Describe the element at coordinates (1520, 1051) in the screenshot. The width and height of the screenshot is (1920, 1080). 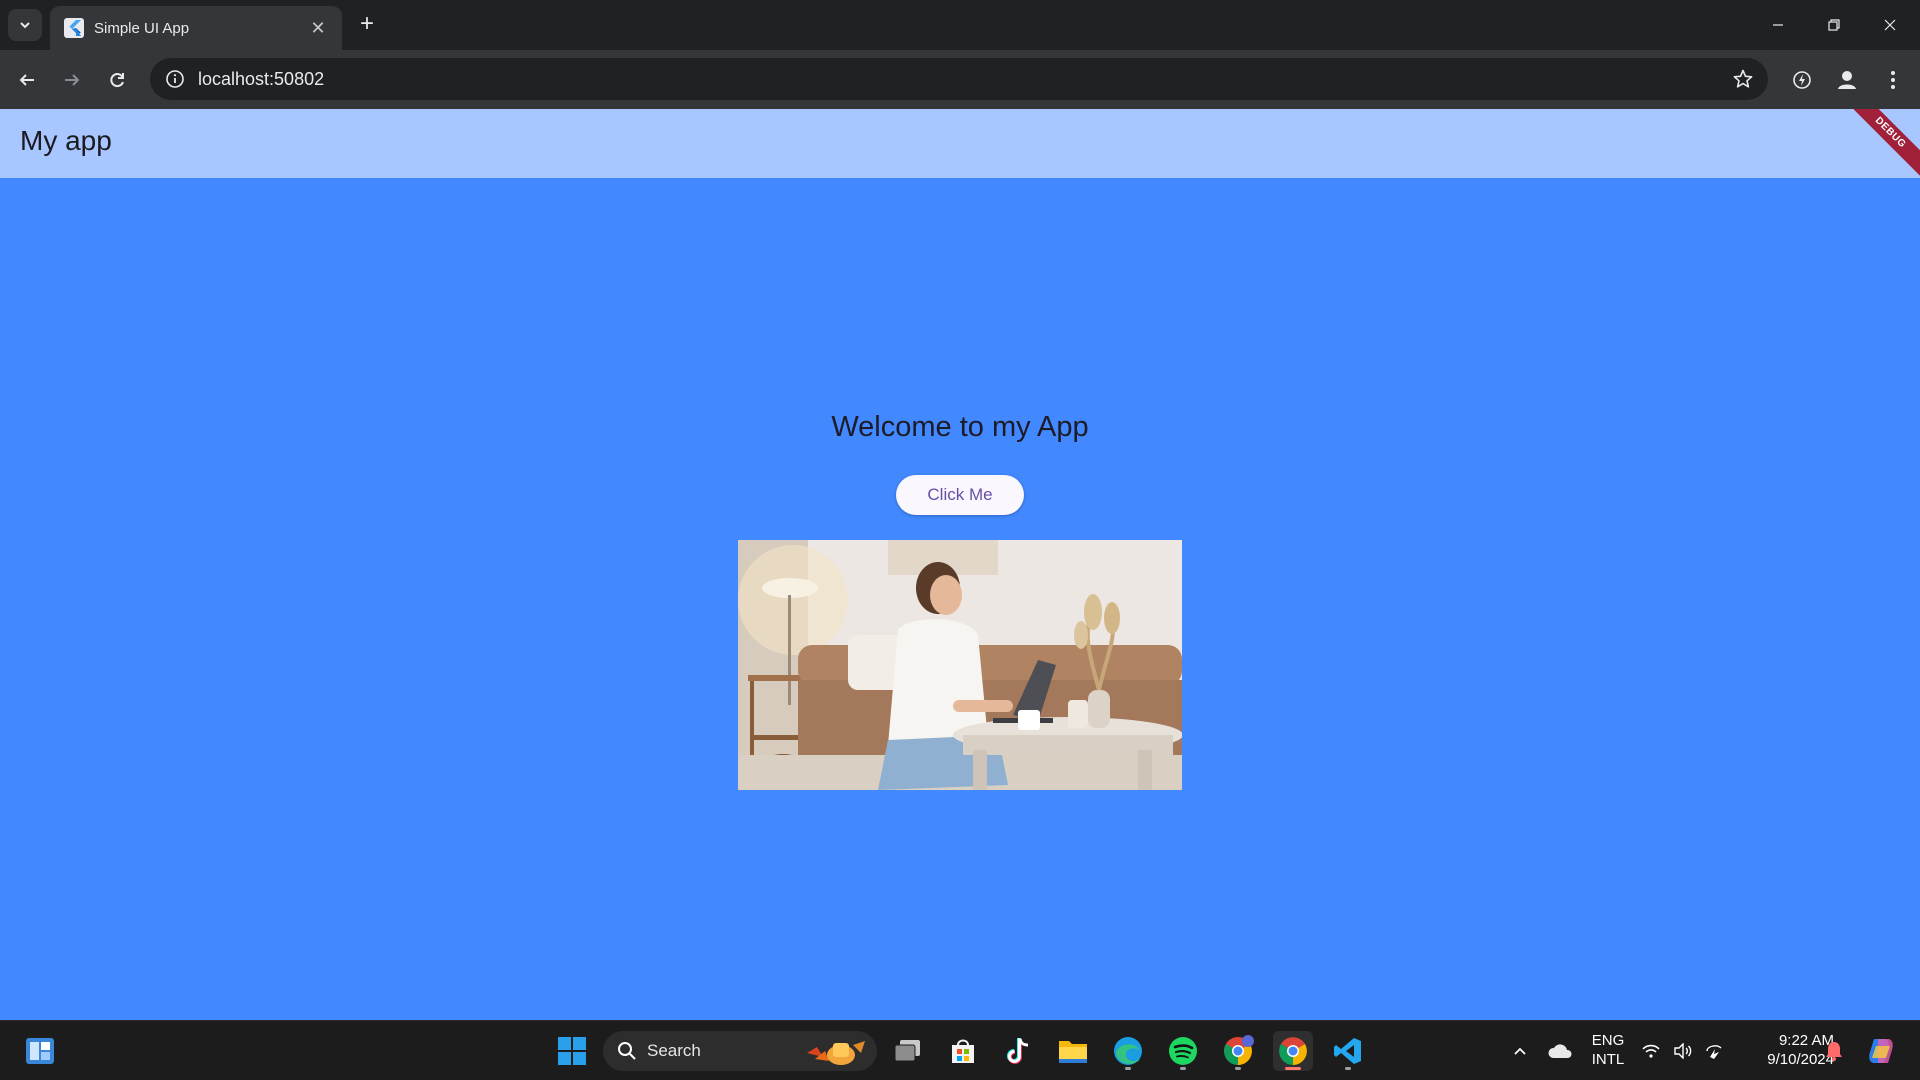
I see `chevron-up-icon` at that location.